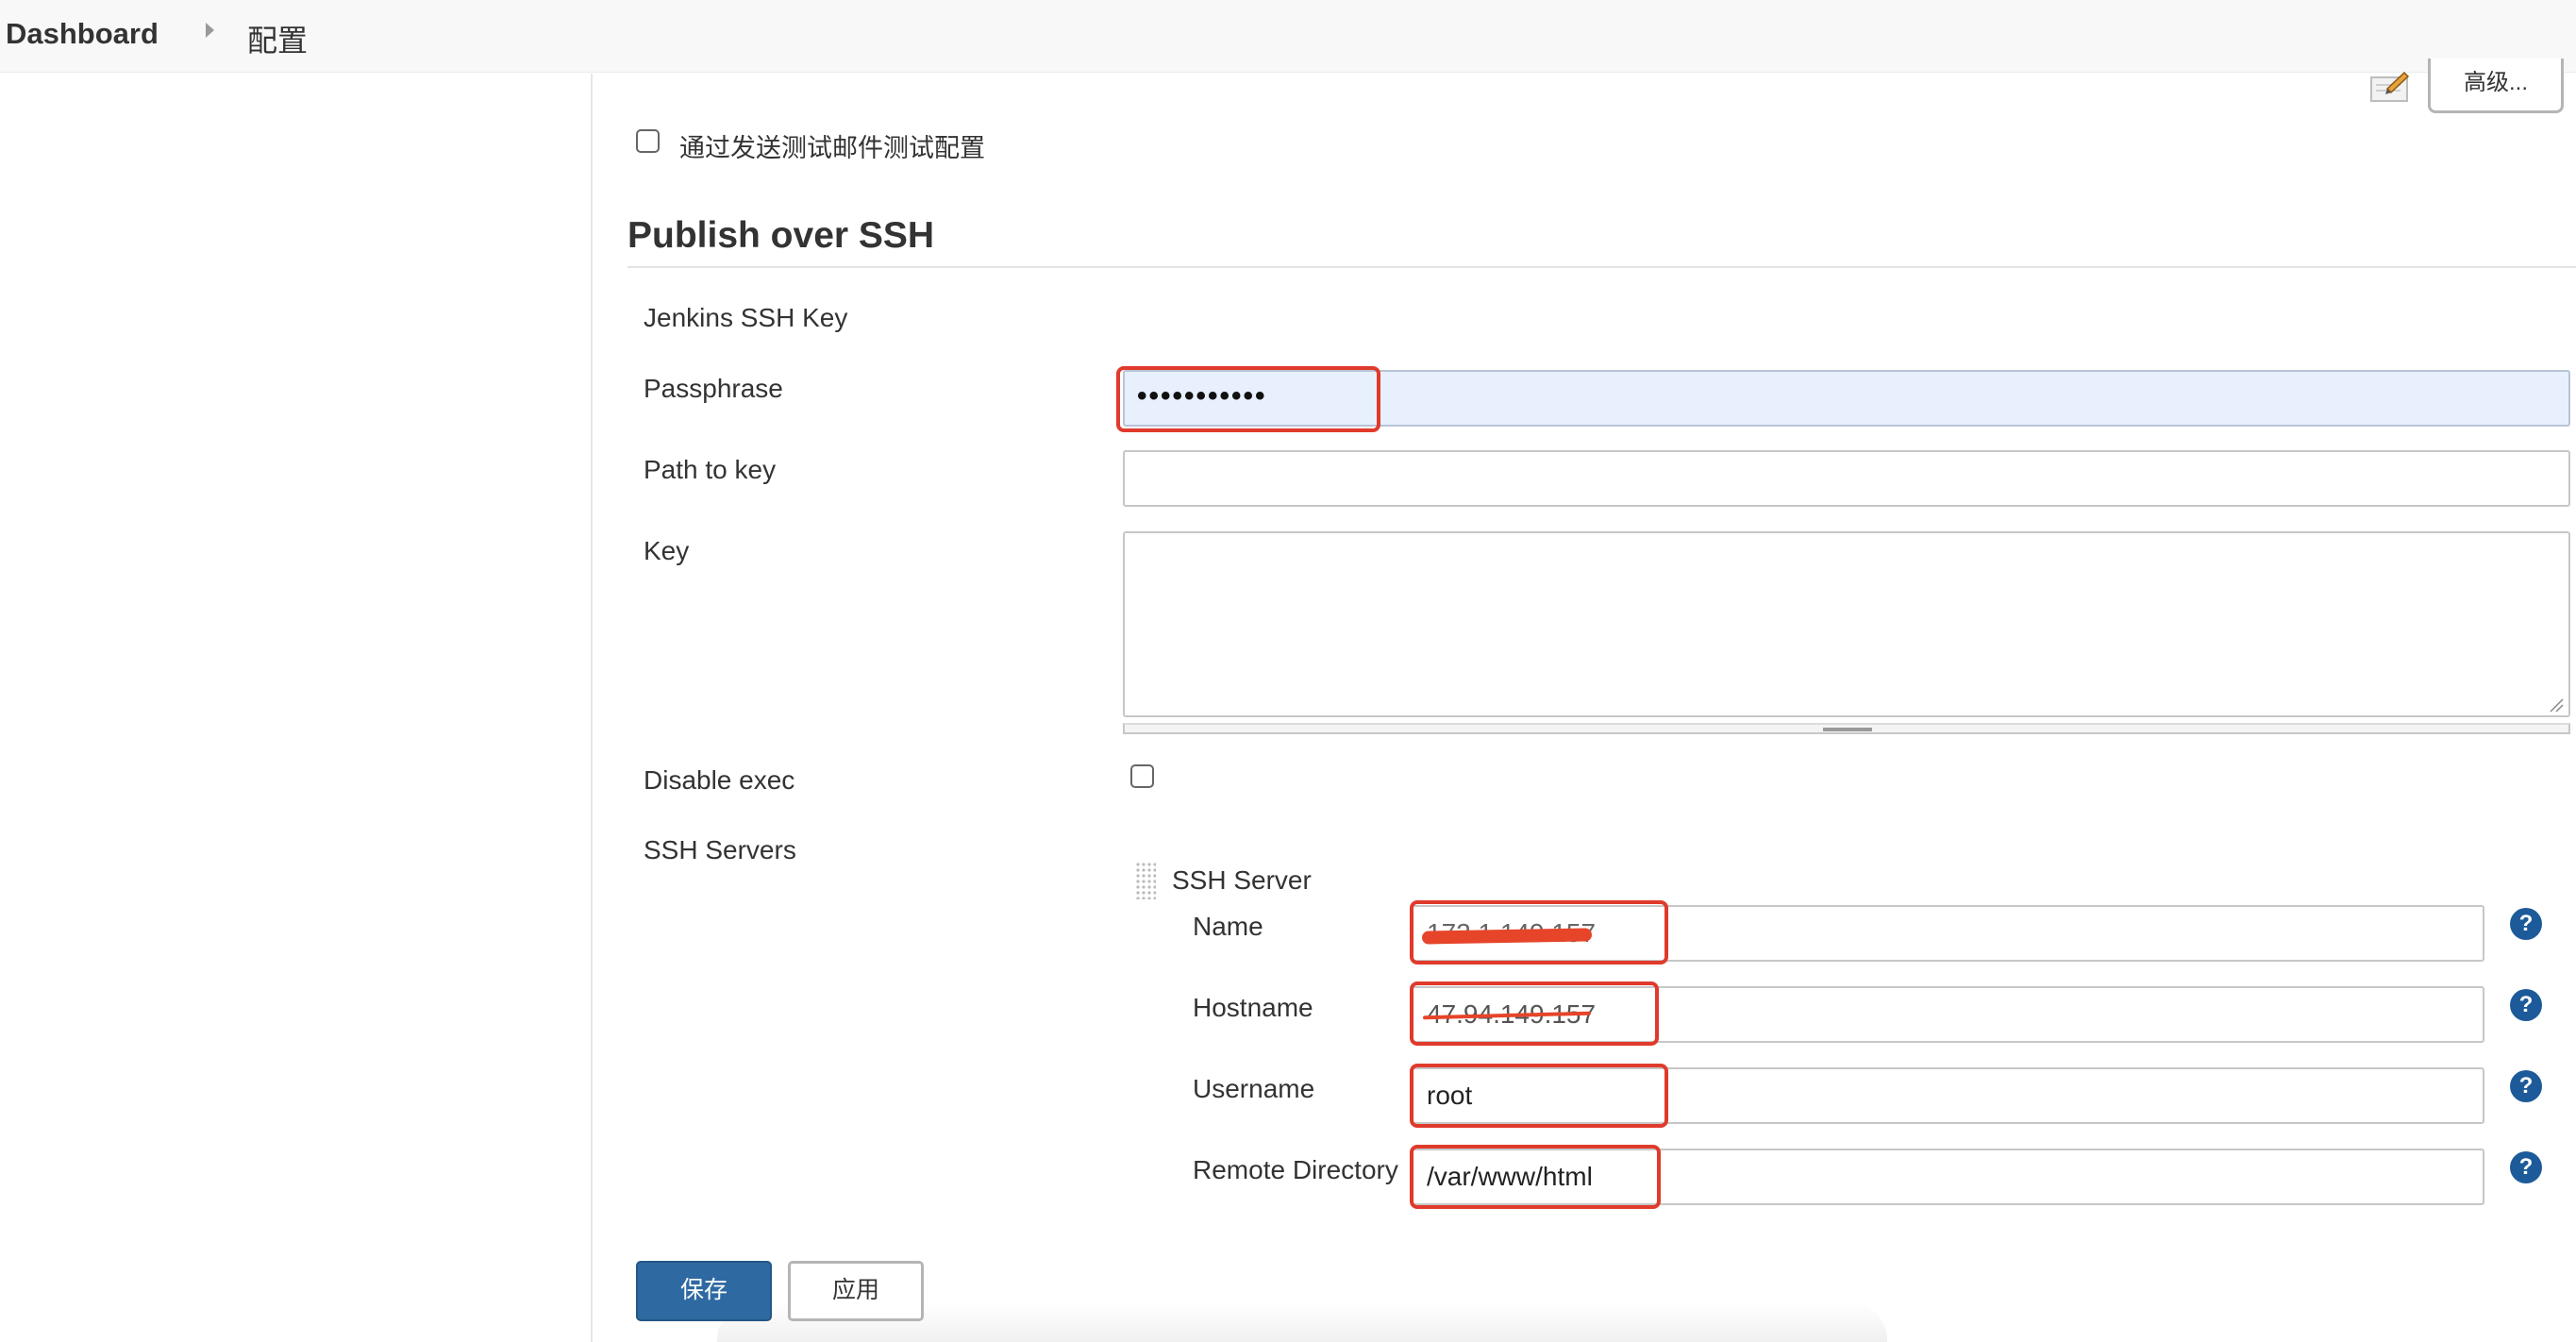 The height and width of the screenshot is (1342, 2576). I want to click on chevron-right-icon, so click(210, 30).